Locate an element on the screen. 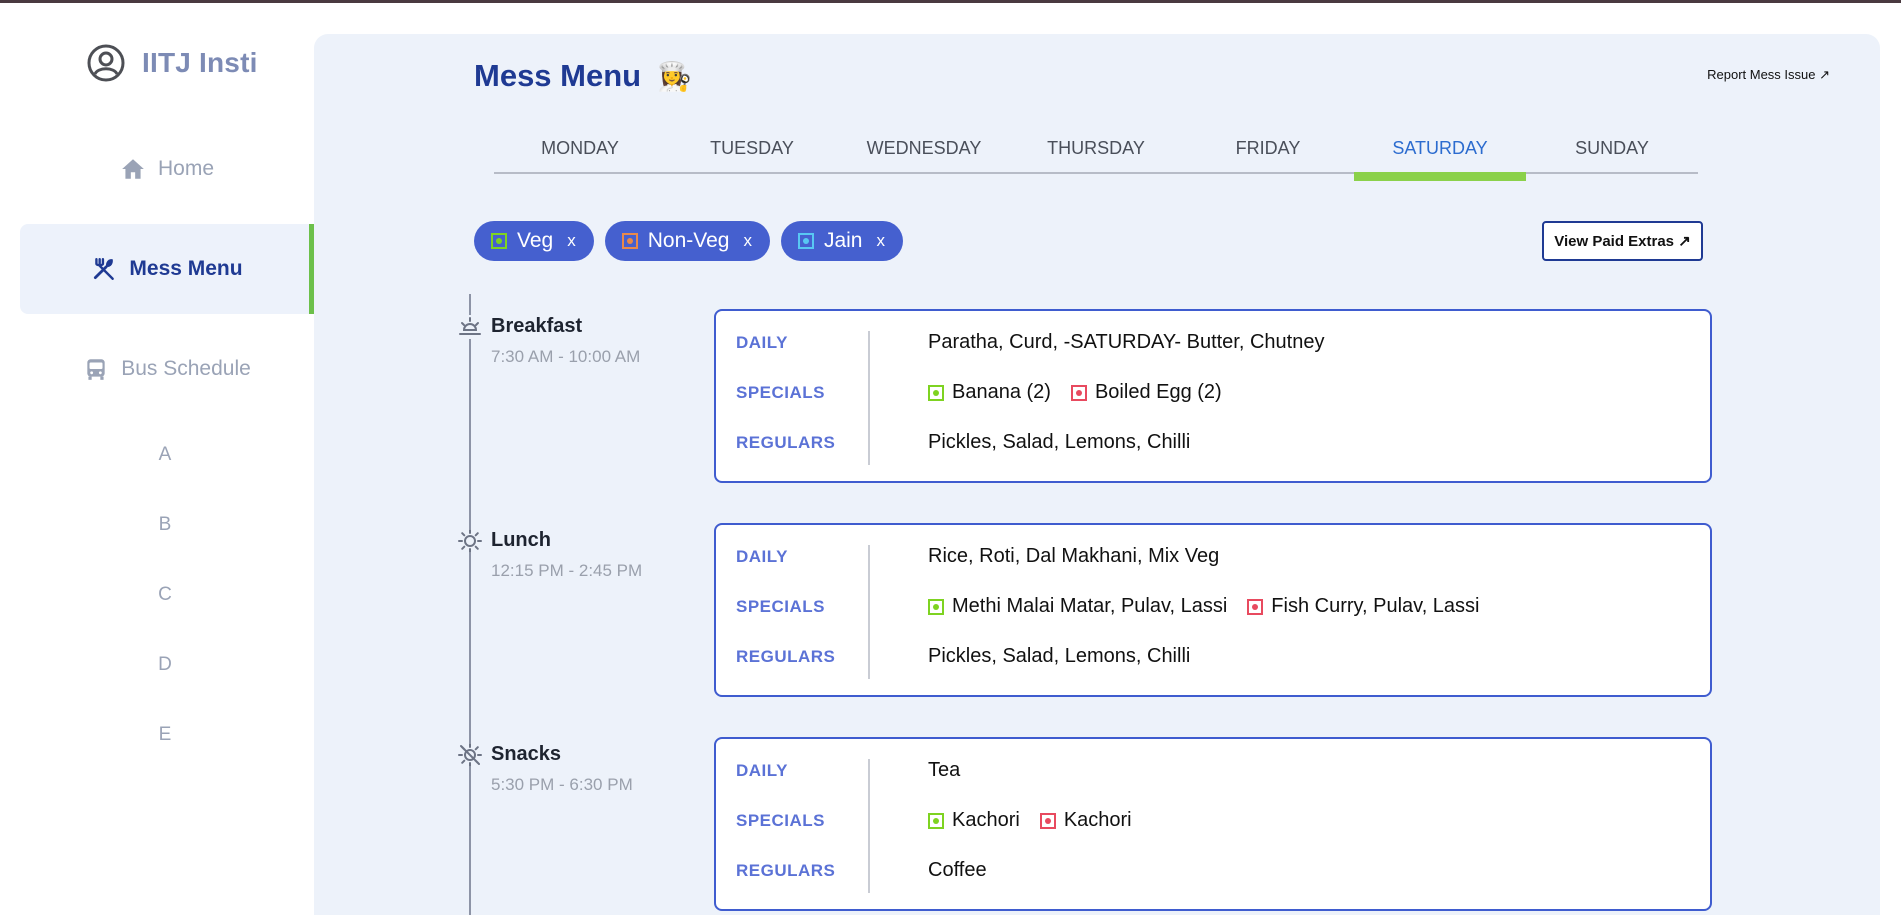  sidebar-item-home: Home is located at coordinates (167, 169).